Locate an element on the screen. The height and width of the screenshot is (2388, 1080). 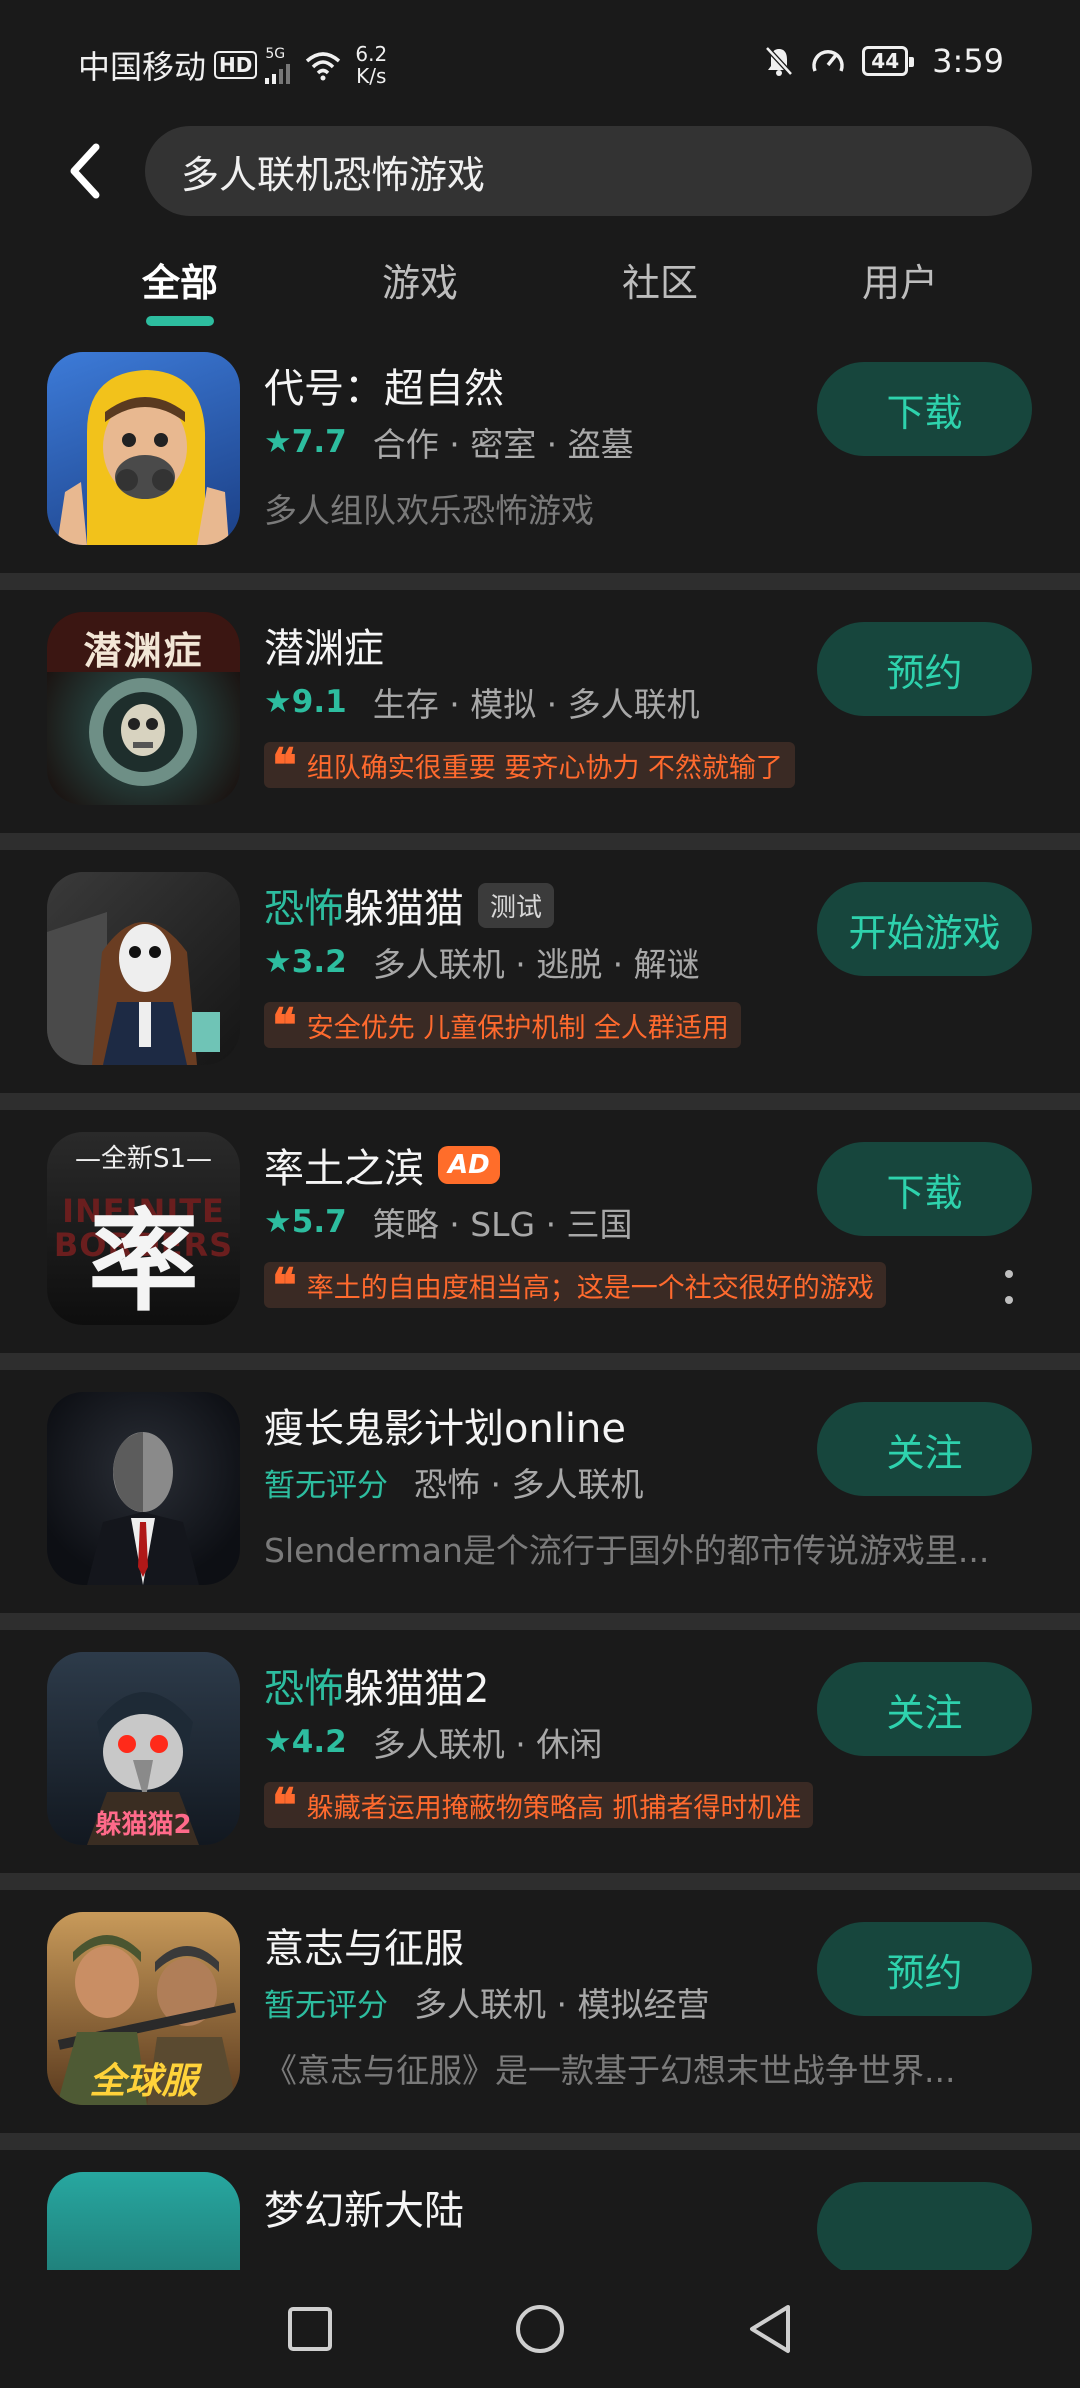
app-description: 多人组队欢乐恐怖游戏 is located at coordinates (429, 510).